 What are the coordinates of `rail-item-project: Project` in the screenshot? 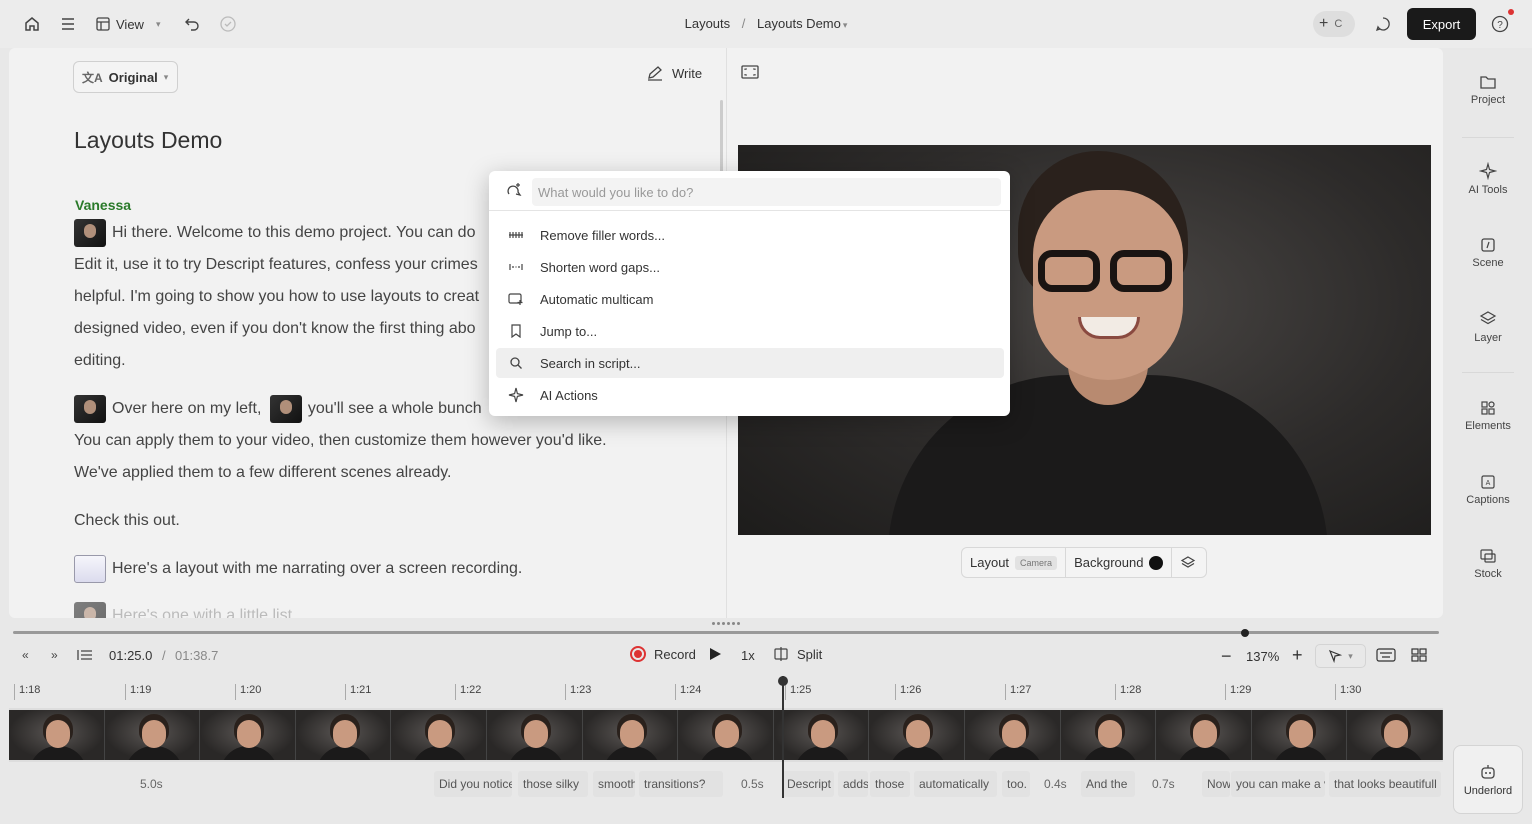 It's located at (1488, 90).